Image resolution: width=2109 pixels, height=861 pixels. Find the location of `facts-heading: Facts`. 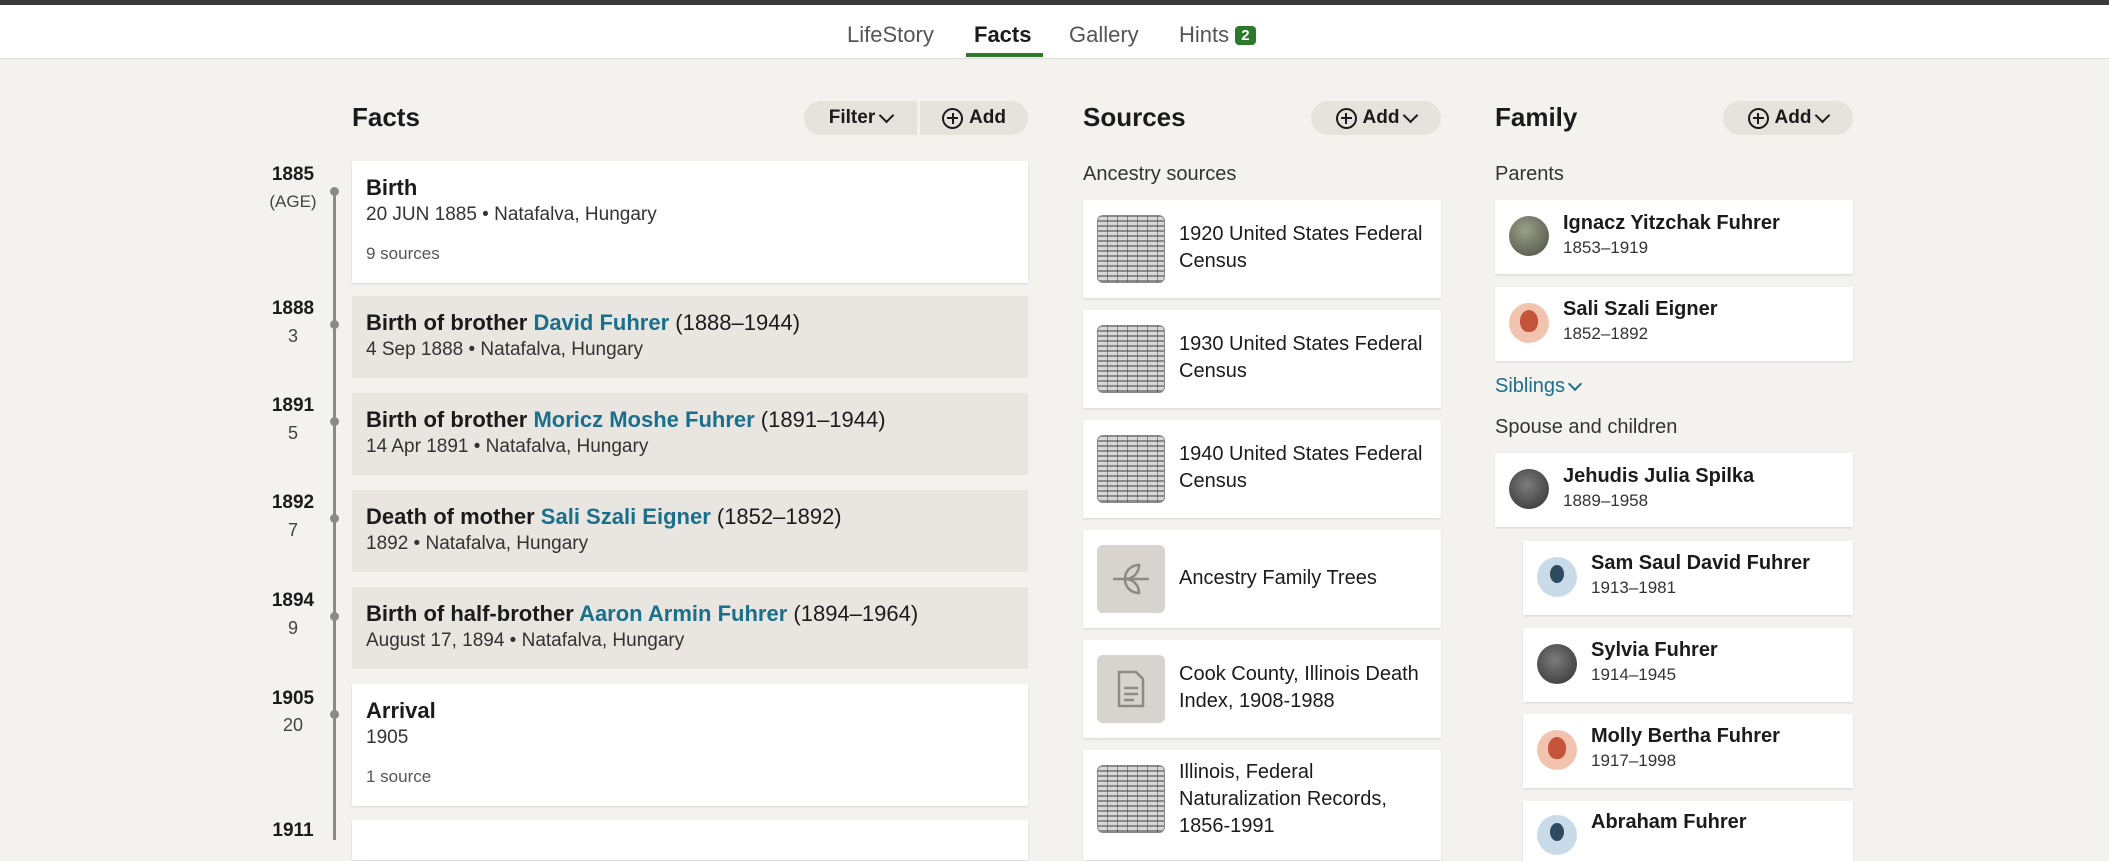

facts-heading: Facts is located at coordinates (386, 117).